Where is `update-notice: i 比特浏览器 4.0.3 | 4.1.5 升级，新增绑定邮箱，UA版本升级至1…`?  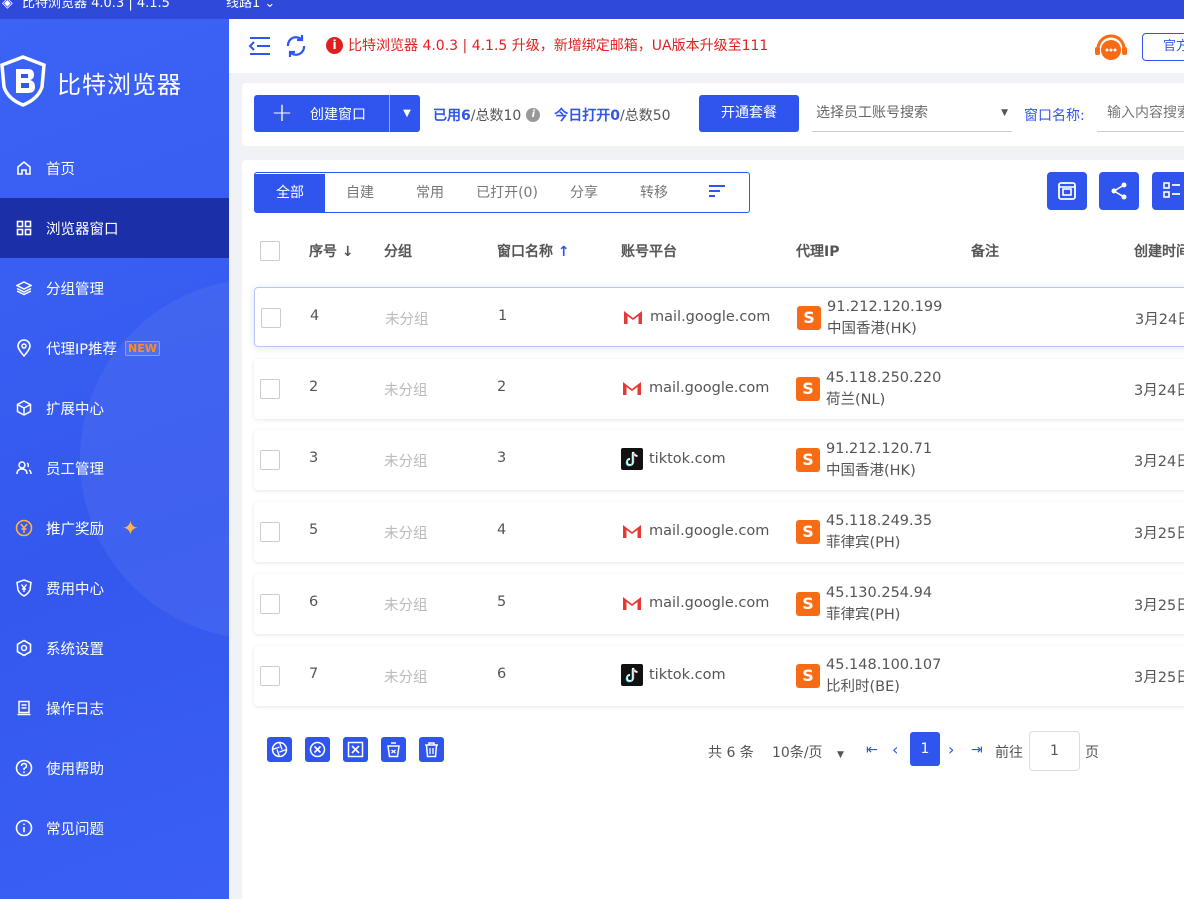 update-notice: i 比特浏览器 4.0.3 | 4.1.5 升级，新增绑定邮箱，UA版本升级至1… is located at coordinates (547, 45).